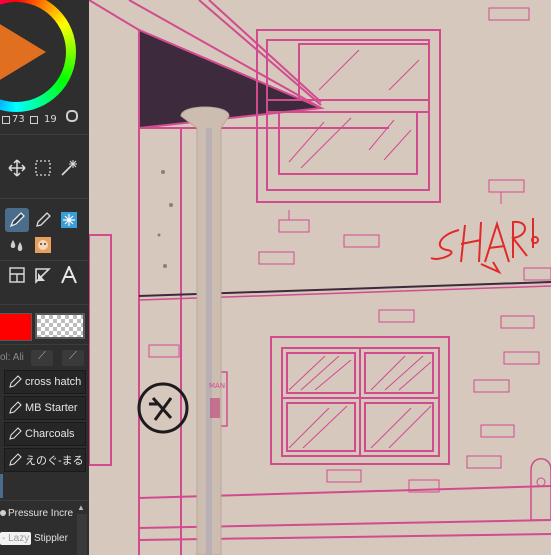 The height and width of the screenshot is (555, 551). Describe the element at coordinates (217, 386) in the screenshot. I see `sign-text: MAN` at that location.